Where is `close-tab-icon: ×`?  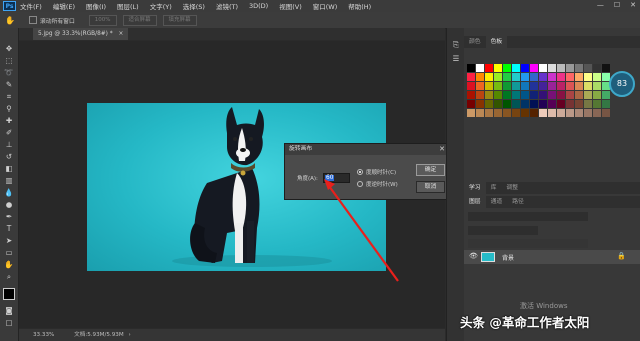
close-tab-icon: × is located at coordinates (121, 34).